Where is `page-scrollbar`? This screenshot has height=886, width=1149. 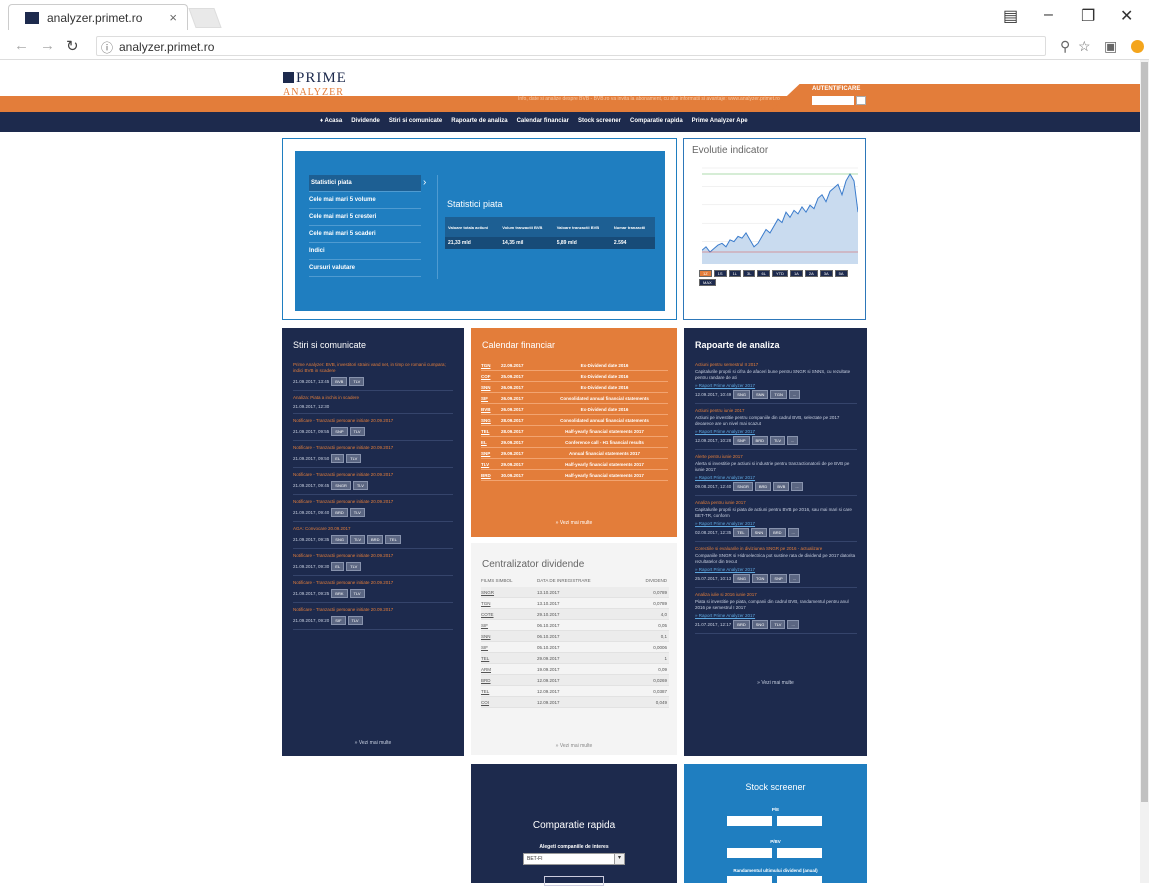 page-scrollbar is located at coordinates (1144, 471).